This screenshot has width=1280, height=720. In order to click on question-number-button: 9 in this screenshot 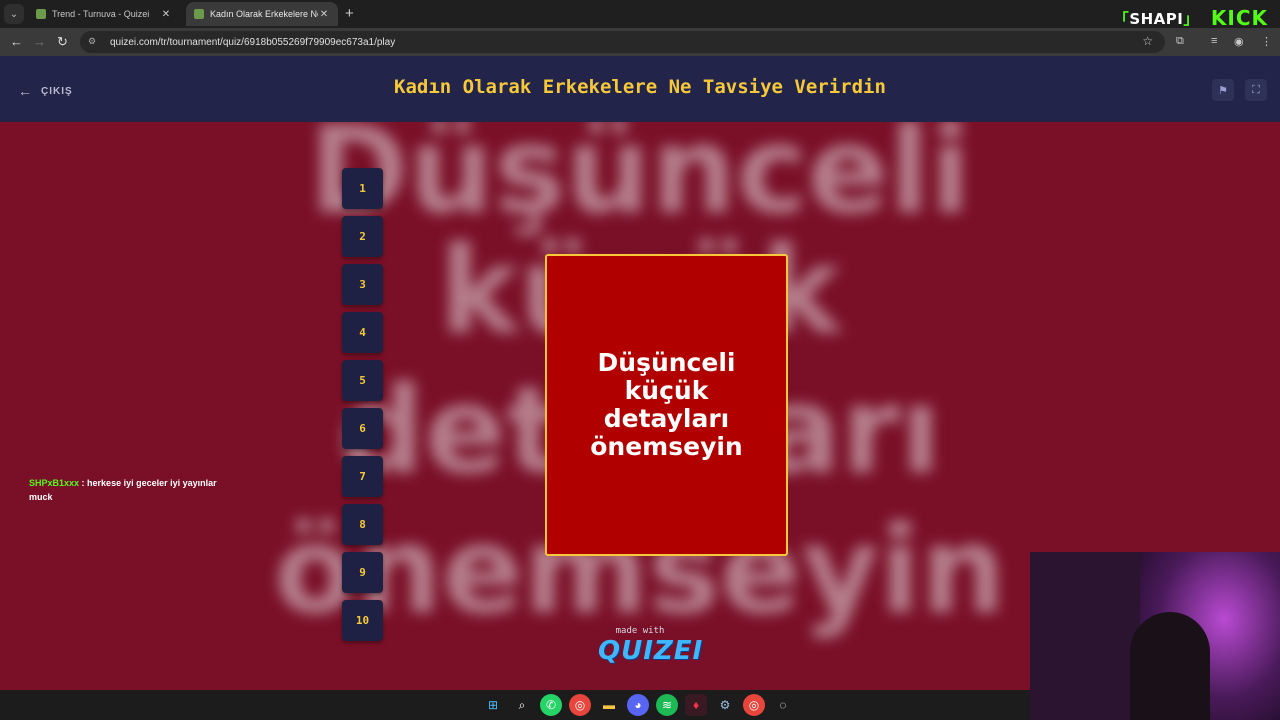, I will do `click(362, 572)`.